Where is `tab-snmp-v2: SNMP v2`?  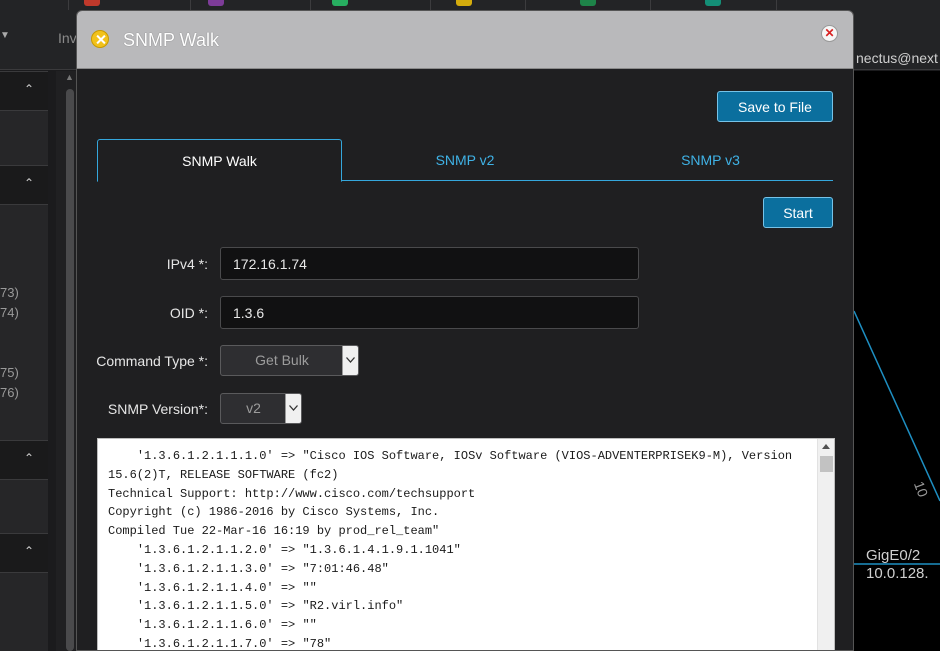
tab-snmp-v2: SNMP v2 is located at coordinates (465, 160).